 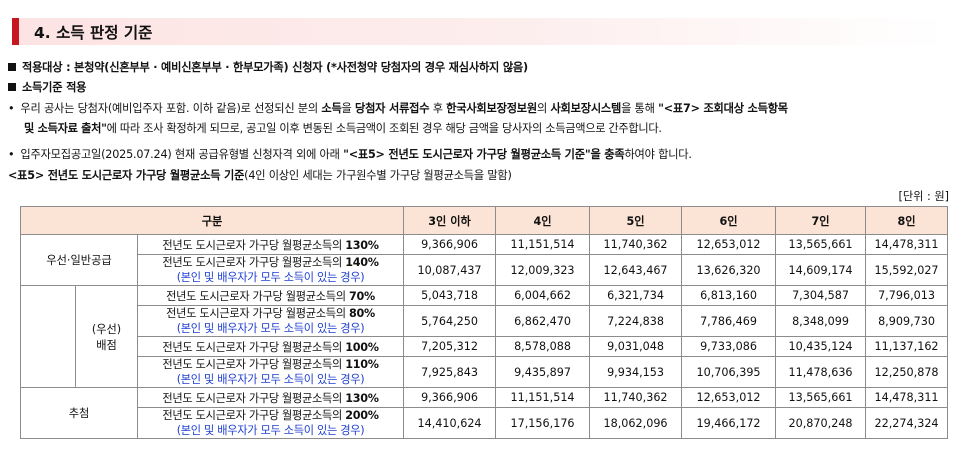 I want to click on value-cell: 11,478,636, so click(x=821, y=372).